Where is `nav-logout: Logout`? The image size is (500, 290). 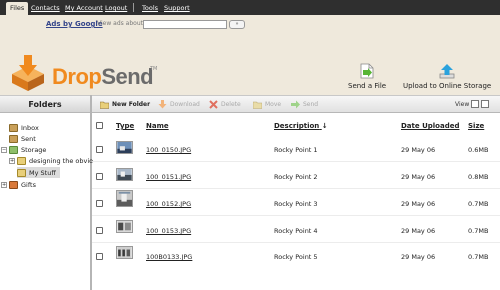
nav-logout: Logout is located at coordinates (116, 8).